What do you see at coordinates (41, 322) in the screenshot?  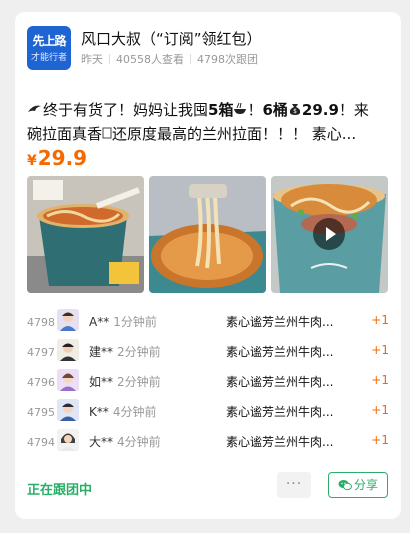 I see `order-number: 4798` at bounding box center [41, 322].